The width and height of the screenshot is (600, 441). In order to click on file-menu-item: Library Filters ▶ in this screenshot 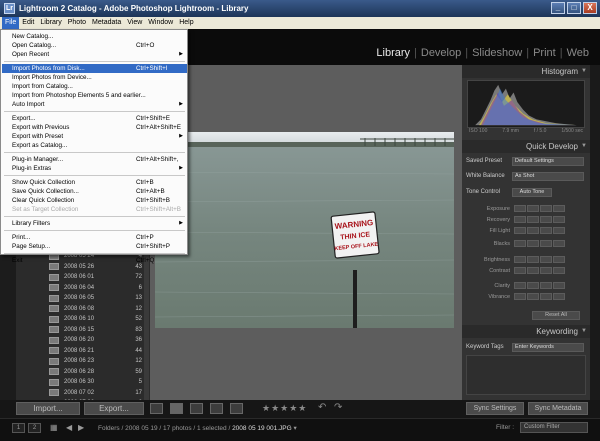, I will do `click(94, 223)`.